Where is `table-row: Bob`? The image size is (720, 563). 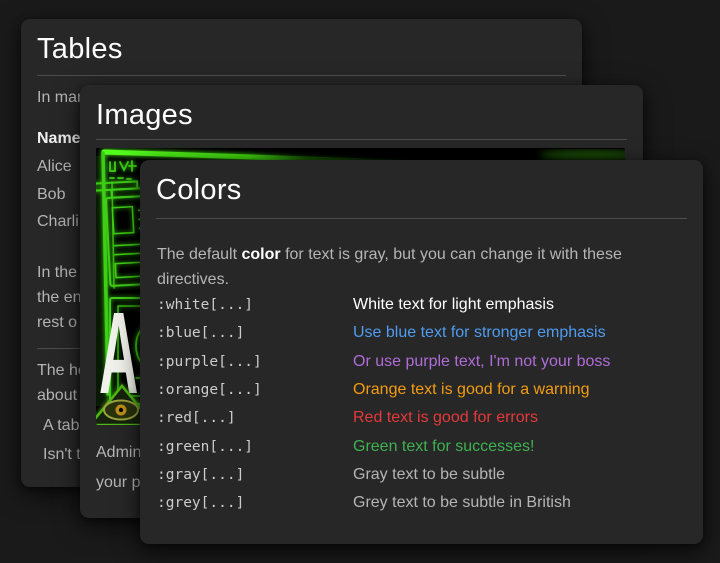
table-row: Bob is located at coordinates (51, 194).